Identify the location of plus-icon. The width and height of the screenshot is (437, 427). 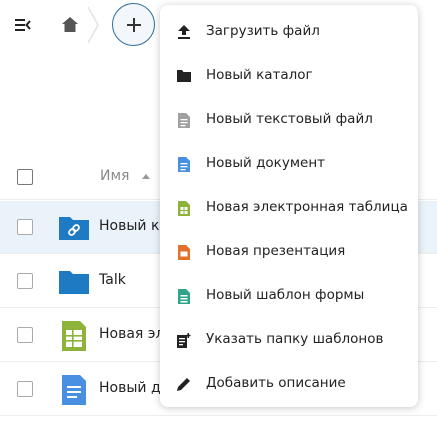
(133, 24).